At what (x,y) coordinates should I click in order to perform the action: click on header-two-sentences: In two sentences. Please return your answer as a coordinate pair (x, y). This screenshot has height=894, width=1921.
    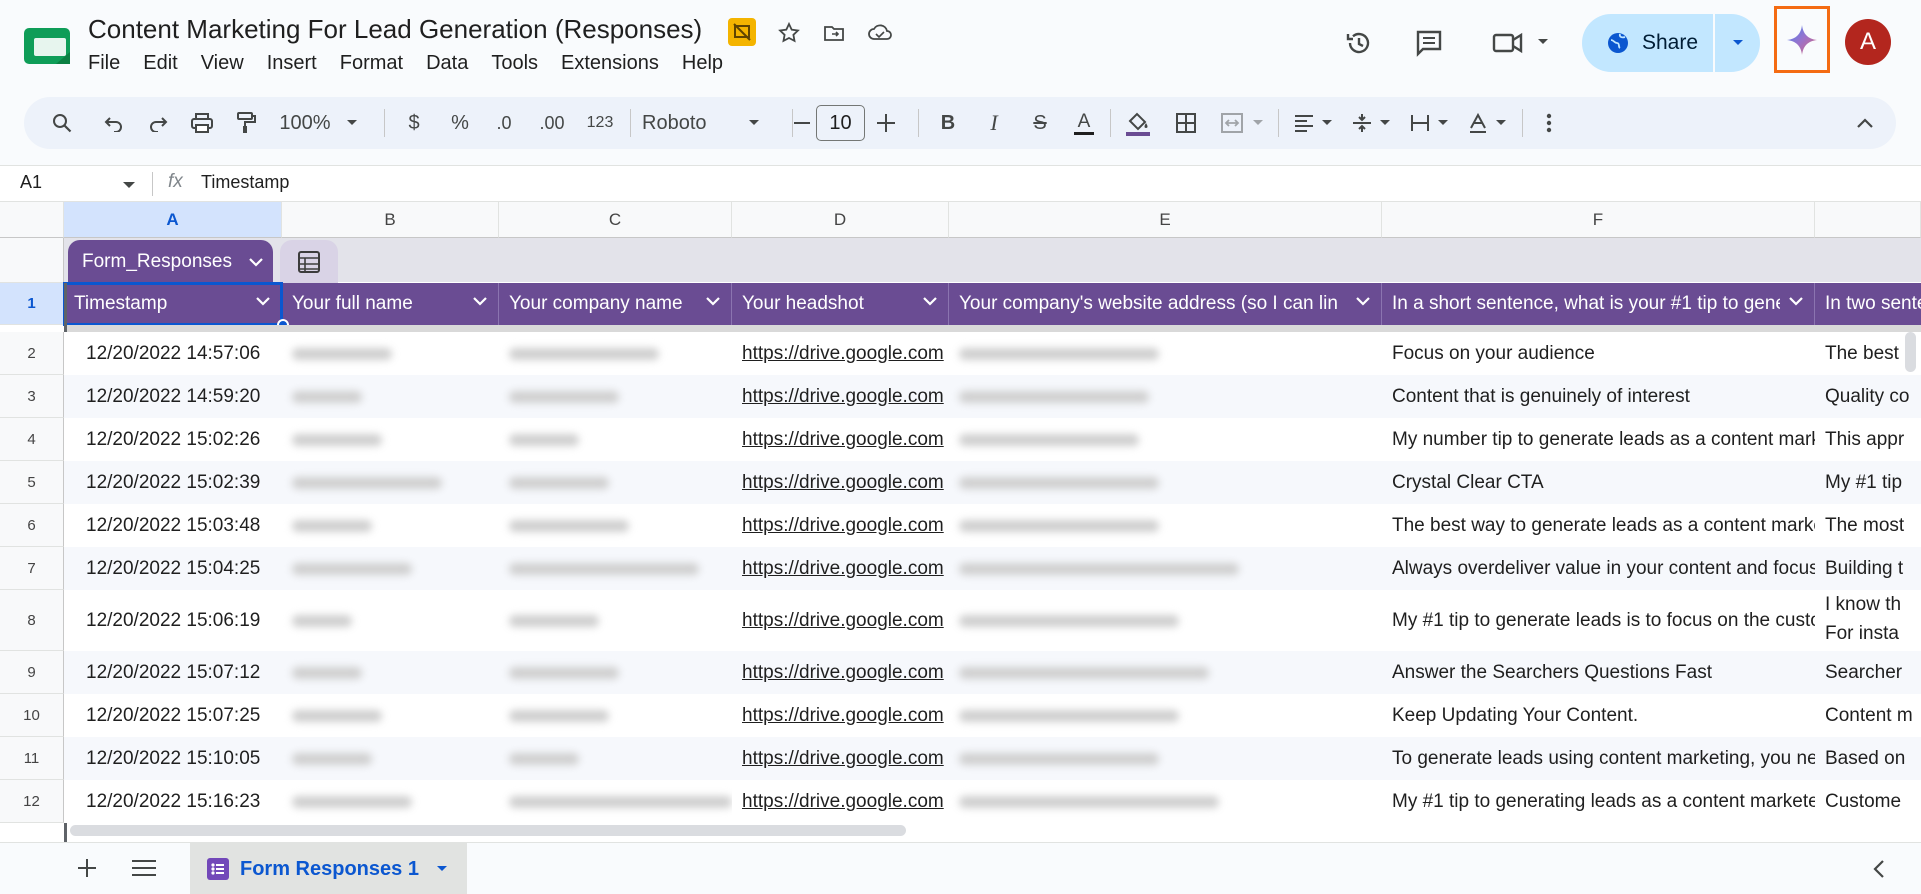
    Looking at the image, I should click on (1868, 304).